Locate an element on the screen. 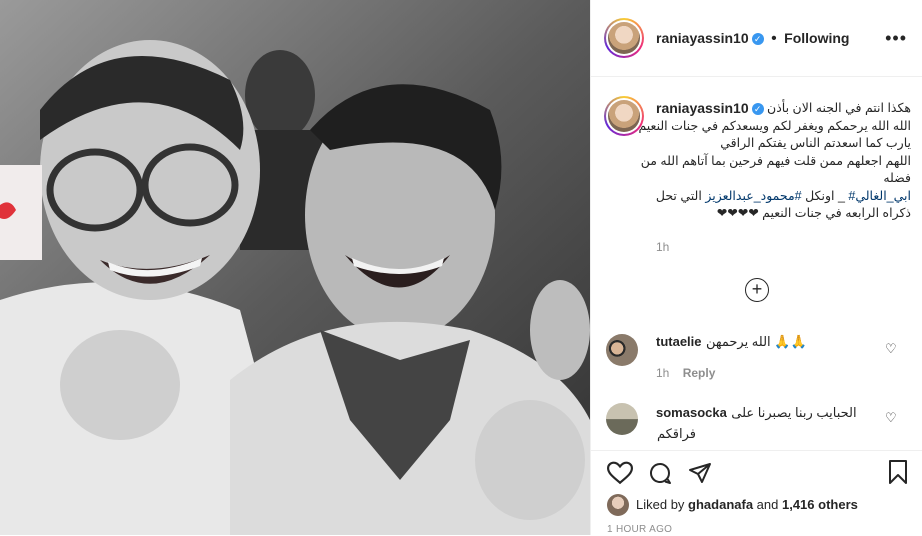 This screenshot has width=922, height=536. caption-line: هكذا انتم في الجنه الان بأذن is located at coordinates (839, 108).